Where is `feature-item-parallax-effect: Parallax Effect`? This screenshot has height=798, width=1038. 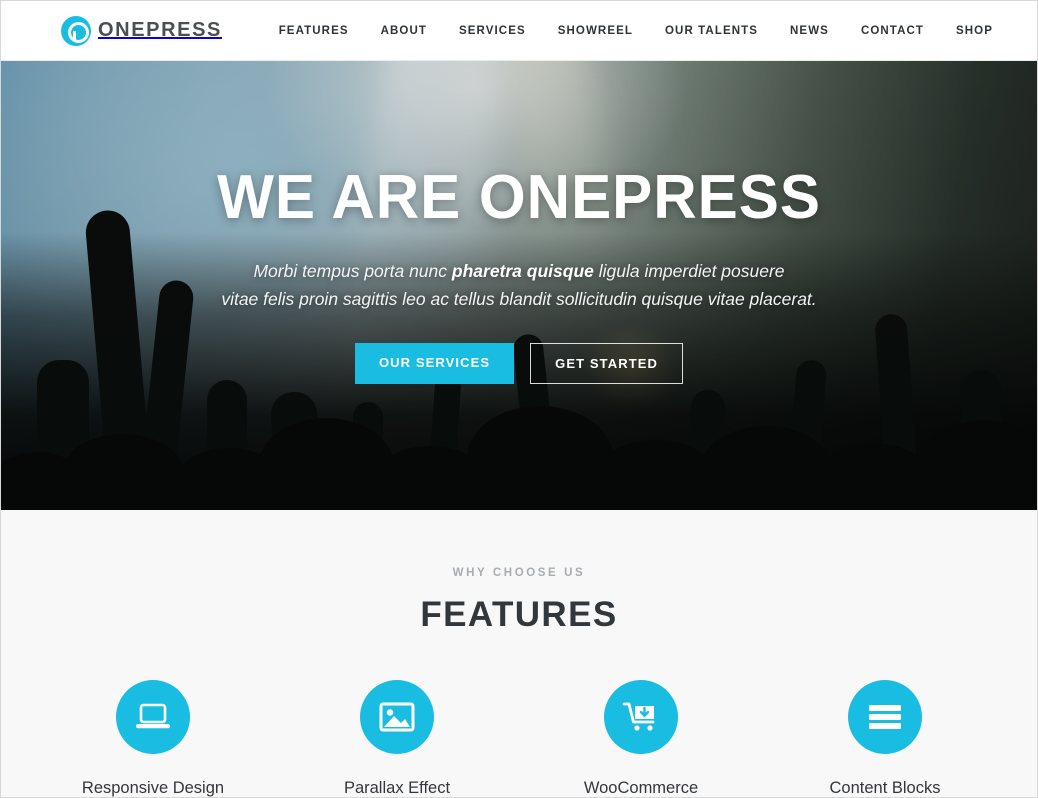 feature-item-parallax-effect: Parallax Effect is located at coordinates (397, 738).